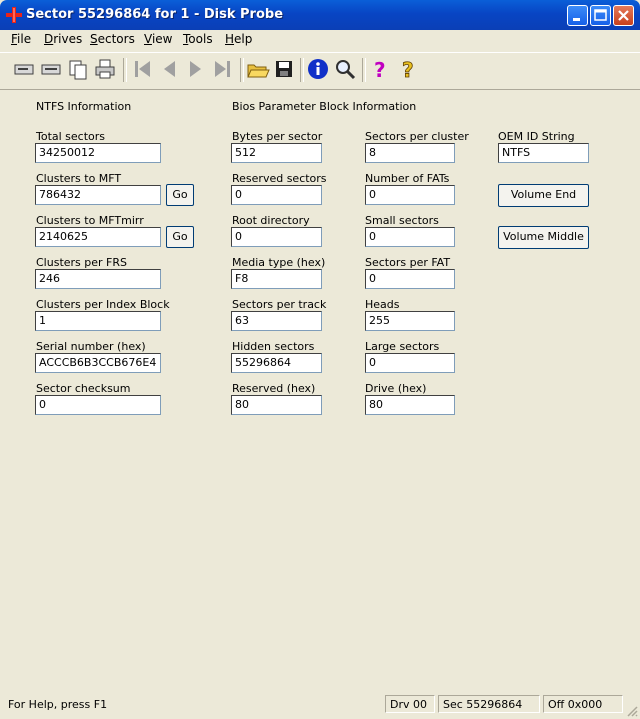  Describe the element at coordinates (98, 153) in the screenshot. I see `total-sectors-field: 34250012` at that location.